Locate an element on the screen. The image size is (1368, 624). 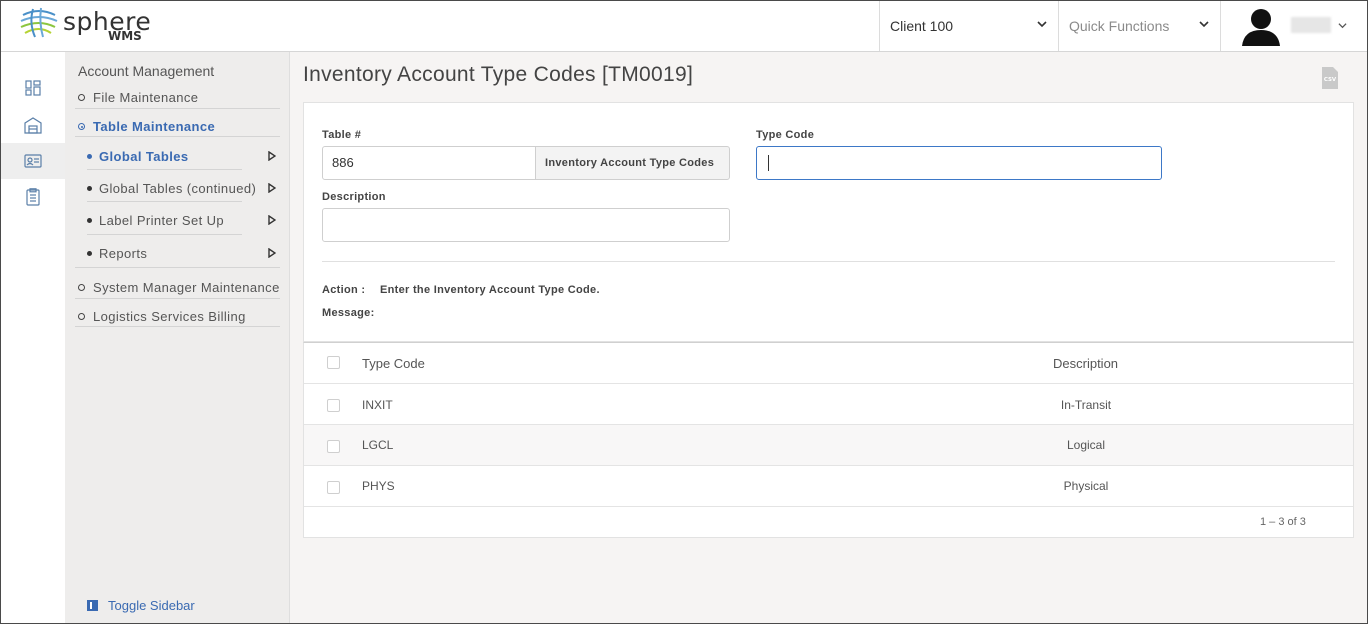
user-avatar-icon is located at coordinates (1261, 27).